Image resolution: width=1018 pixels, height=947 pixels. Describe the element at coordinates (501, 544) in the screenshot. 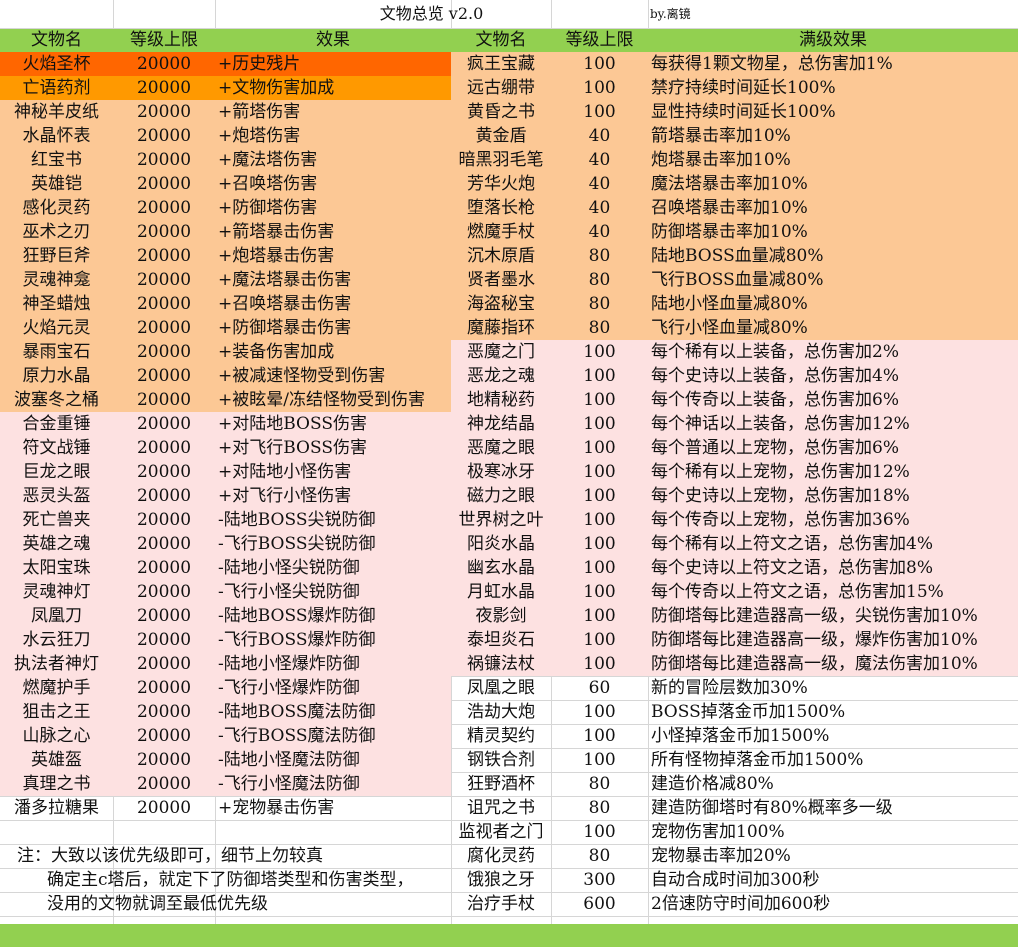

I see `relic-name: 阳炎水晶` at that location.